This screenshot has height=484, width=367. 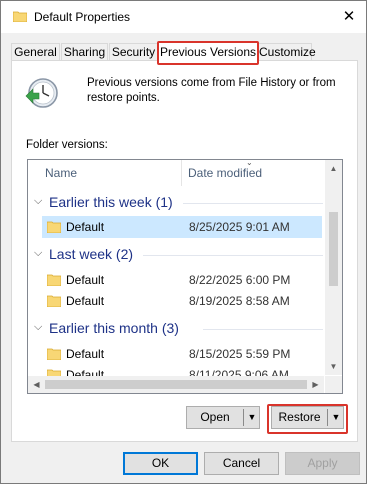 I want to click on tab-sharing: Sharing, so click(x=84, y=52).